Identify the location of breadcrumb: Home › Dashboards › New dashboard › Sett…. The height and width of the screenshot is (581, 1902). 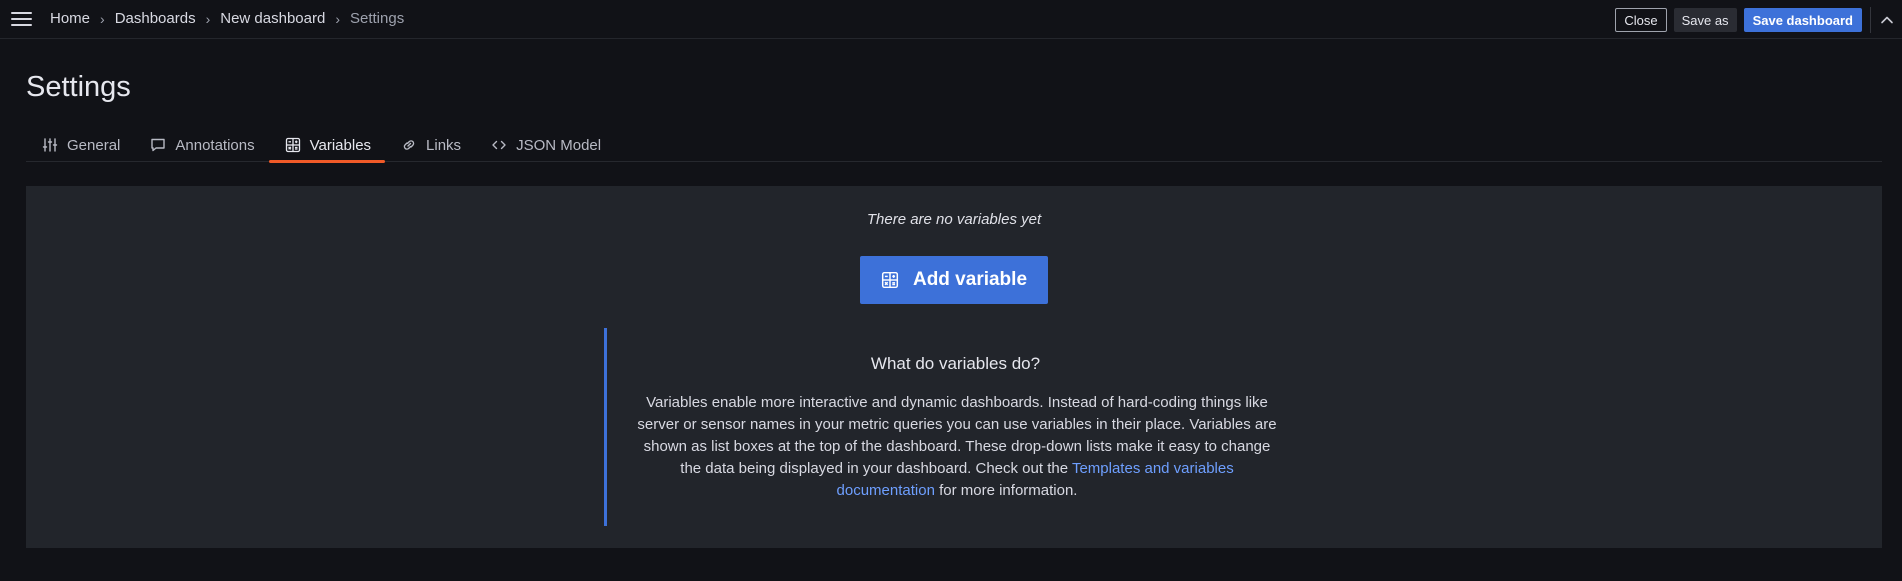
(227, 18).